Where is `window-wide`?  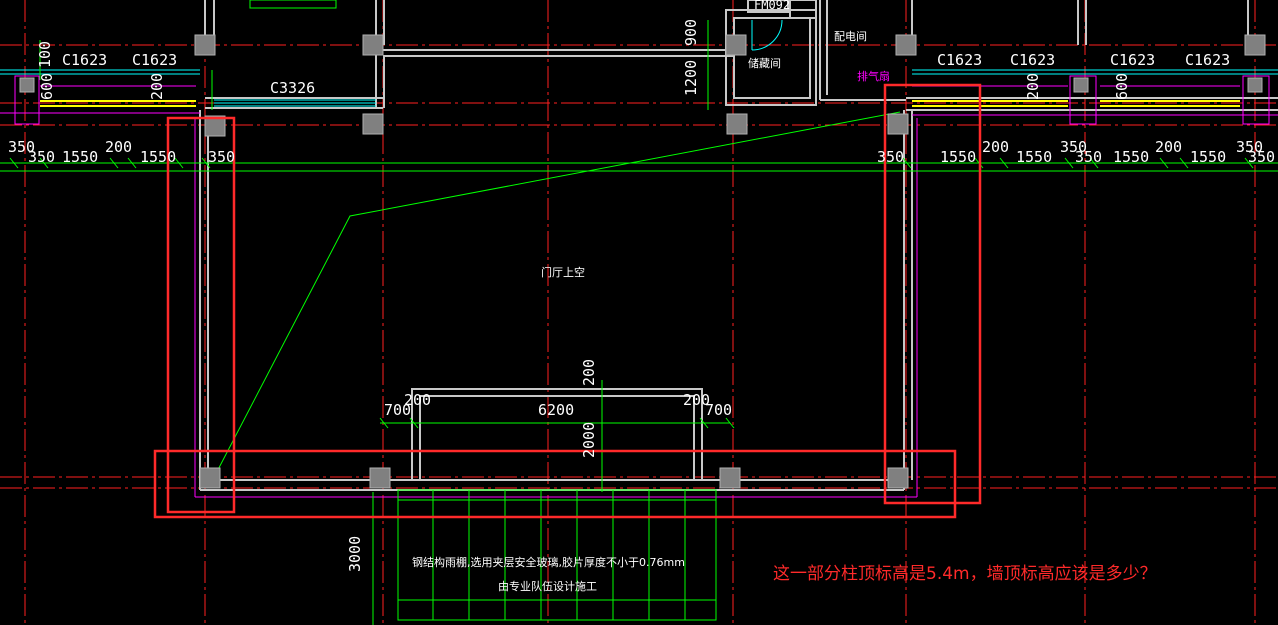
window-wide is located at coordinates (295, 103).